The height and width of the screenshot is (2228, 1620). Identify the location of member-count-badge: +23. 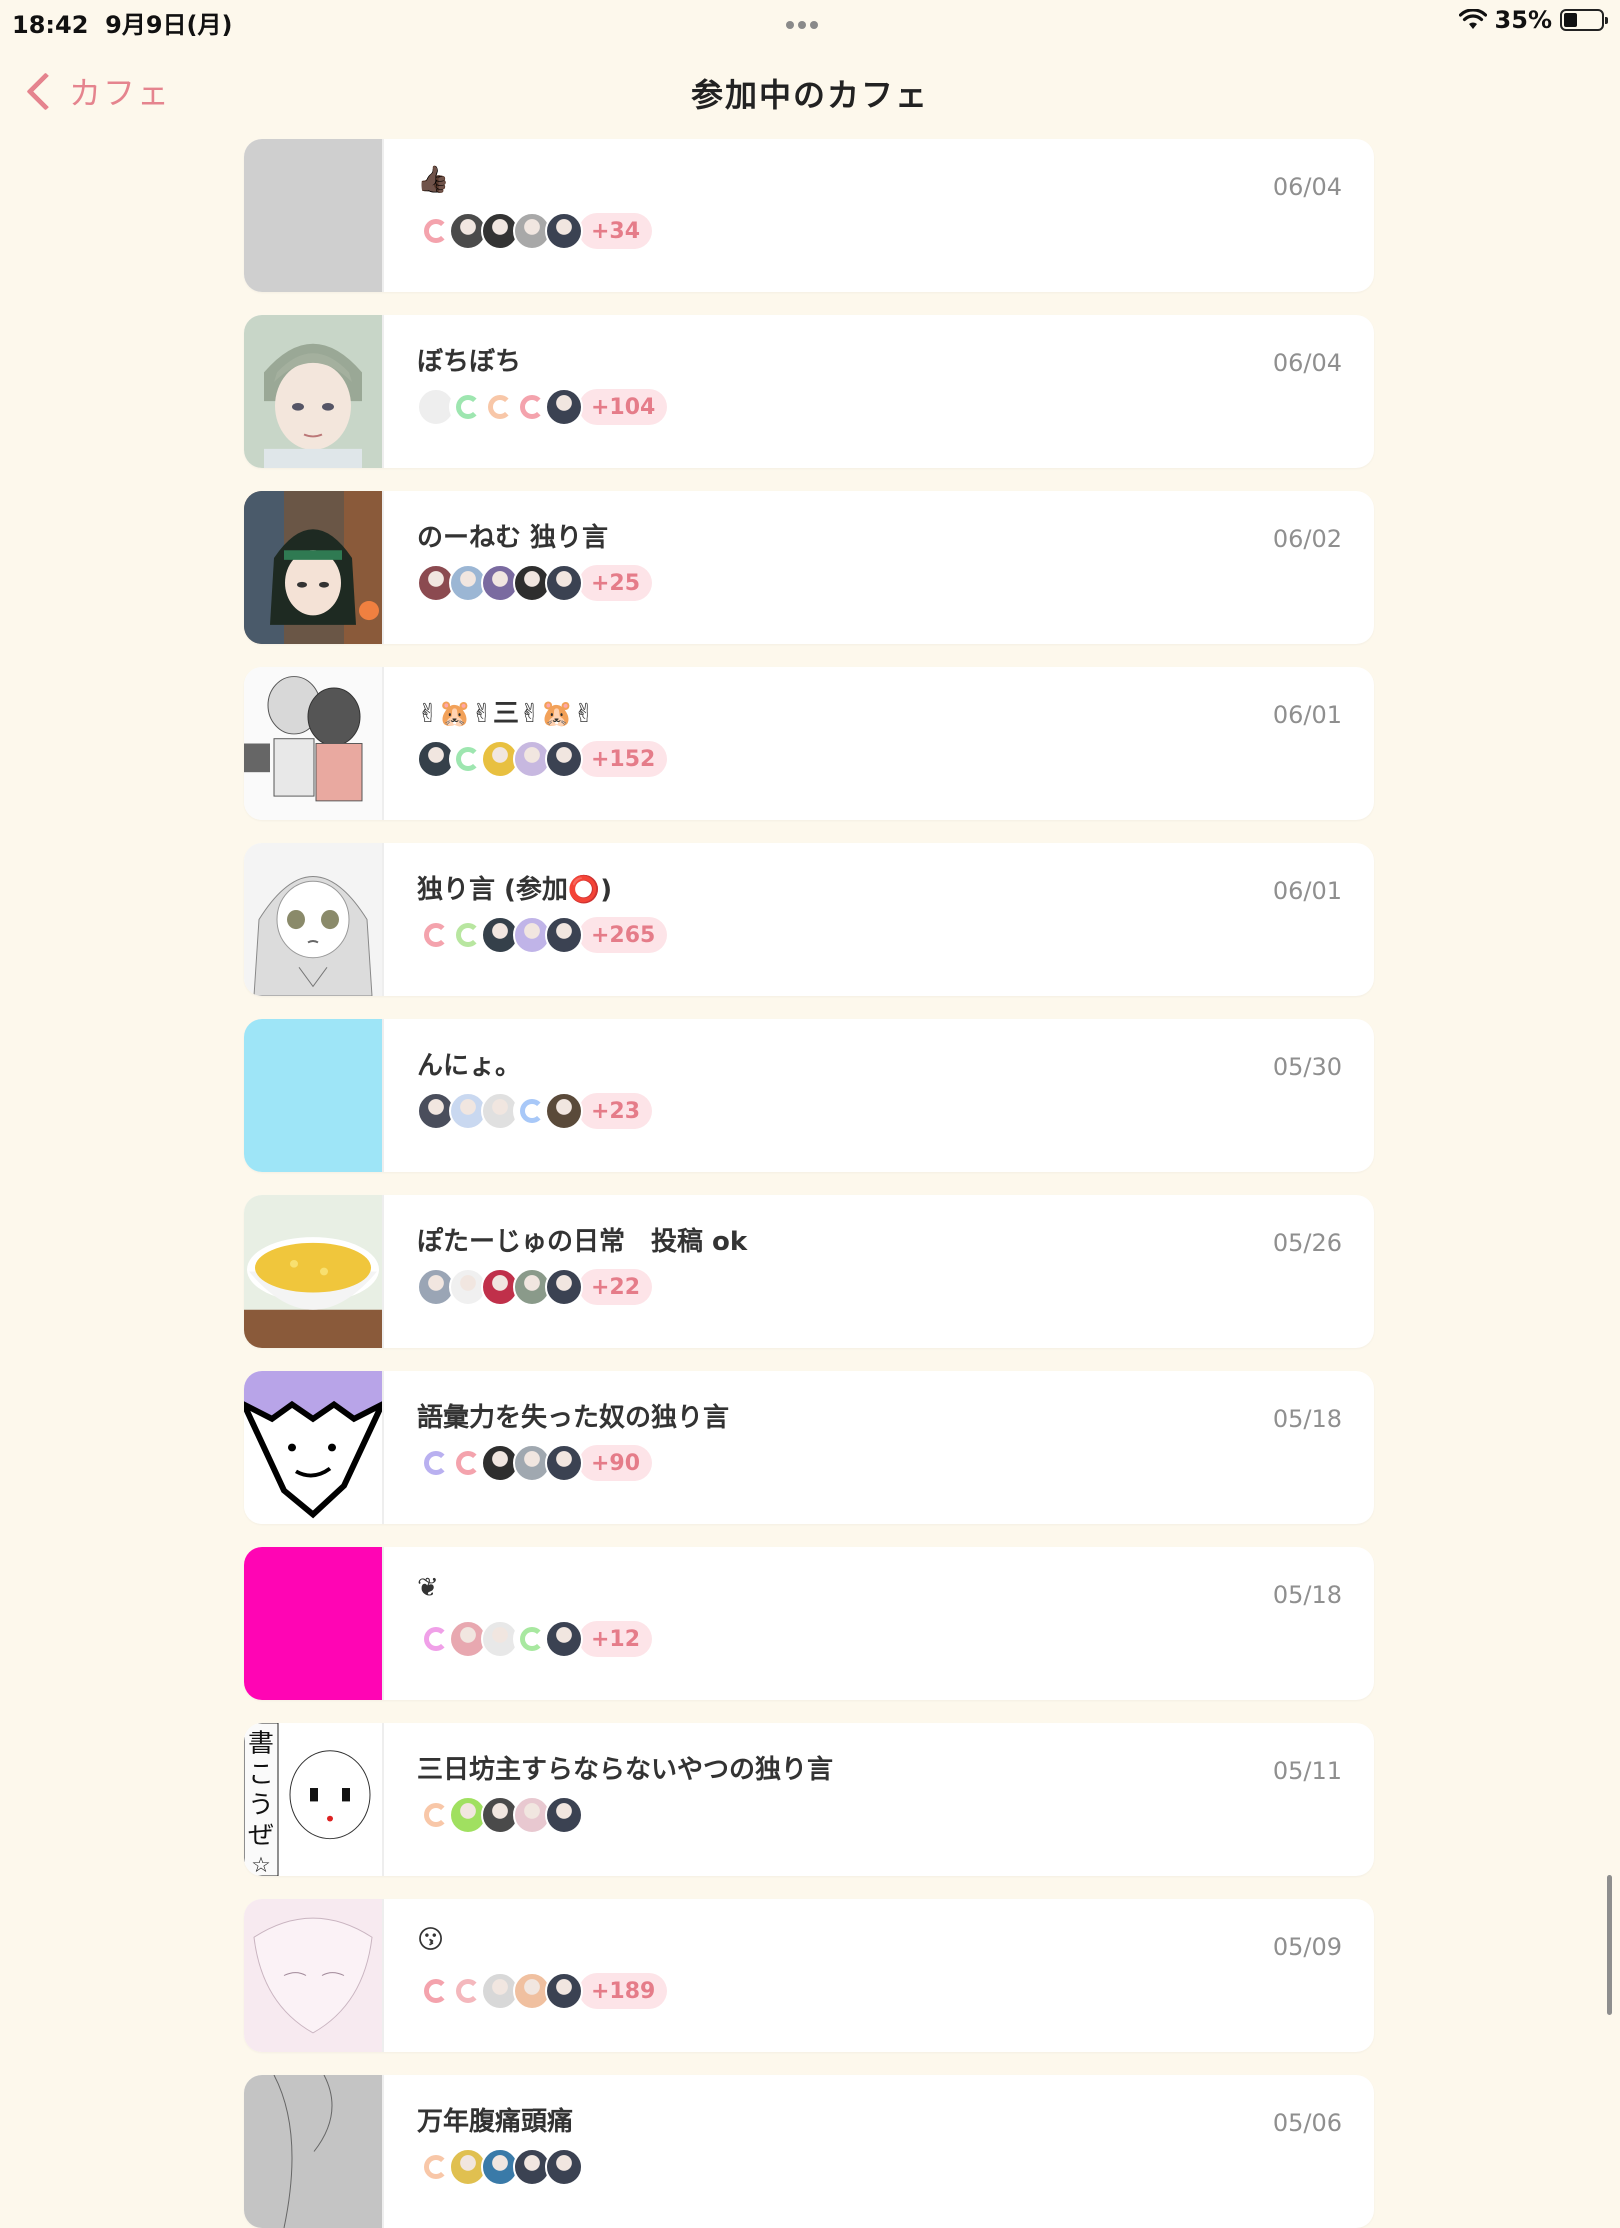
(616, 1111).